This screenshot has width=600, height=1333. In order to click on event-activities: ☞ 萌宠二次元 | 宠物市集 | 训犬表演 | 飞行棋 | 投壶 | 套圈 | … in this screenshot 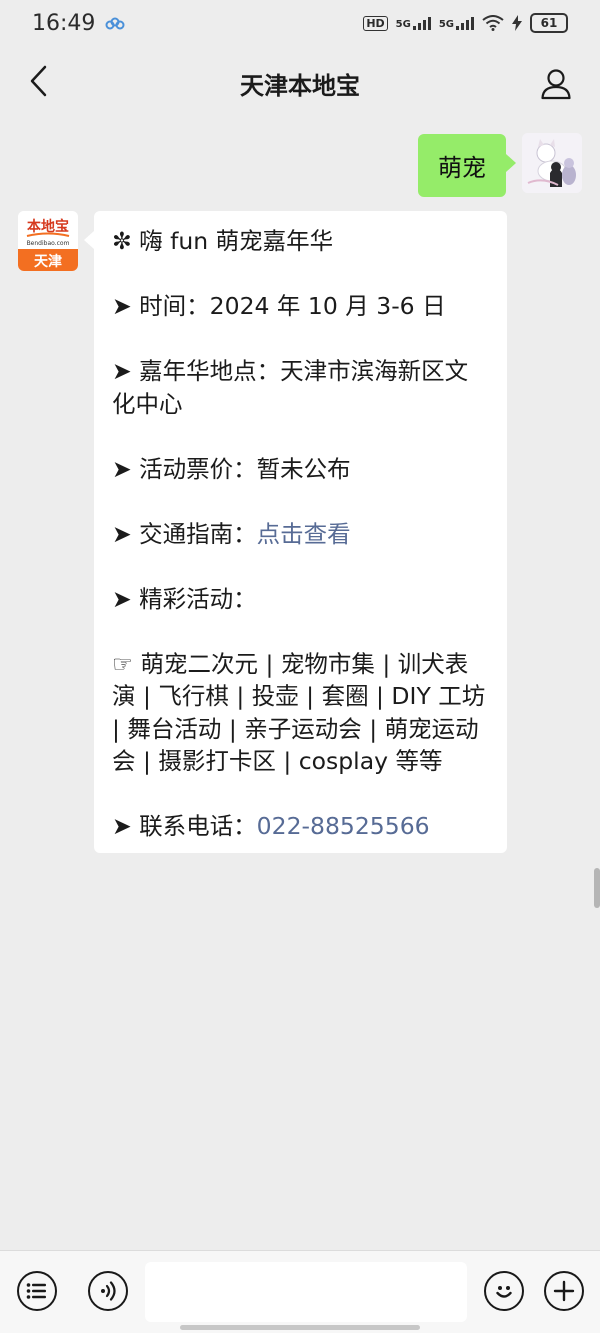, I will do `click(299, 712)`.